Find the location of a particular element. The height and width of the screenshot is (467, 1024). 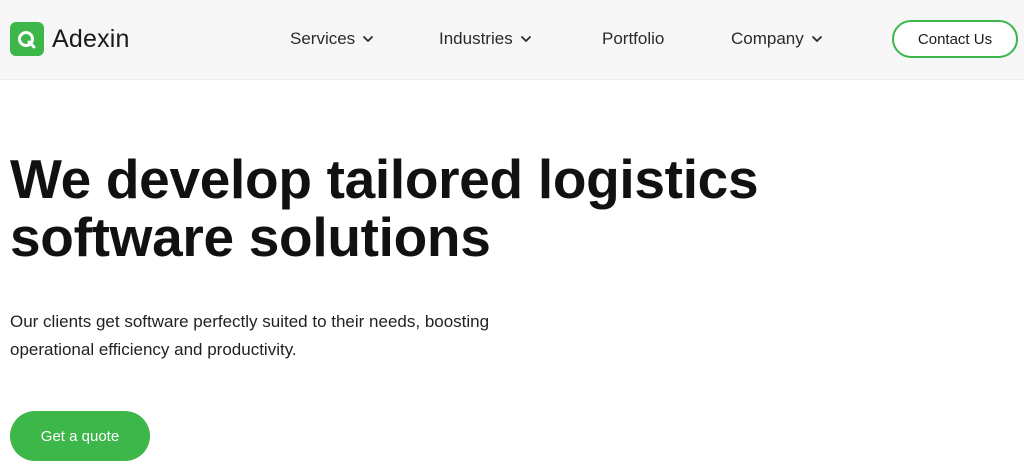

adexin-logo-icon is located at coordinates (27, 39).